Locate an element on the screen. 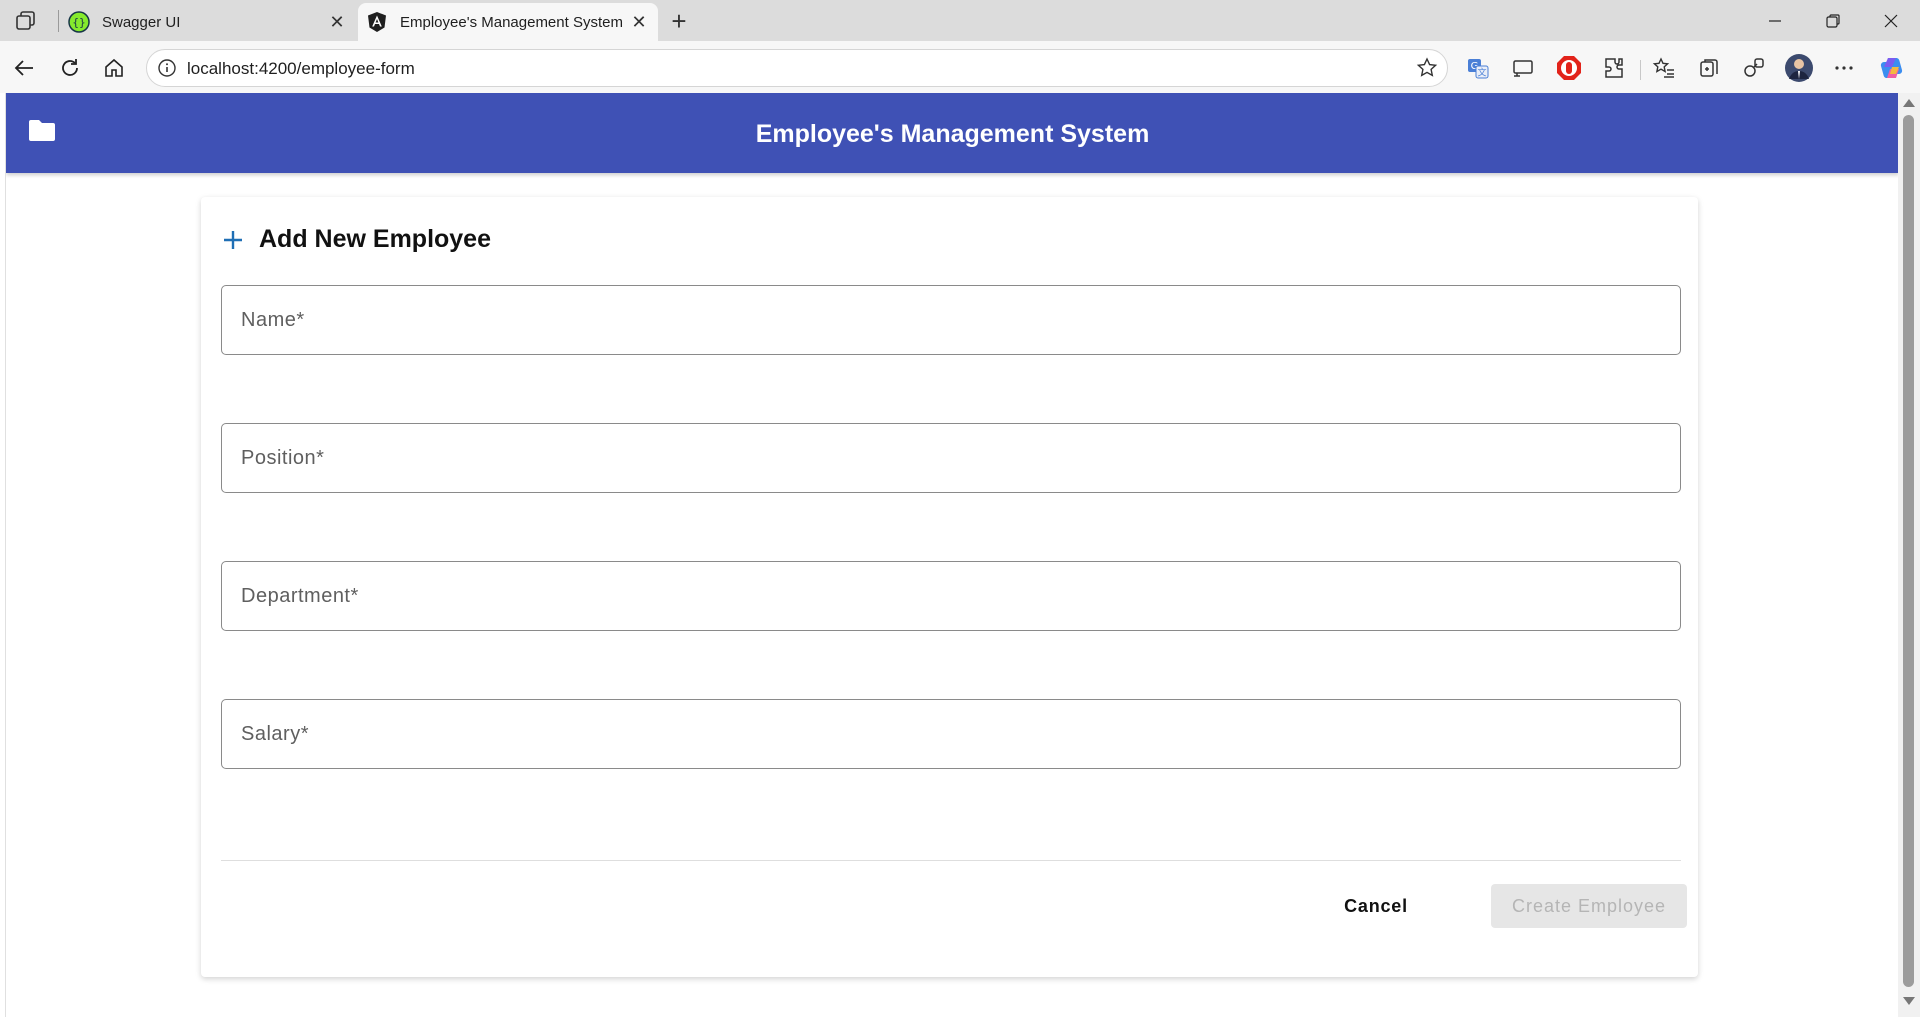  performance-icon is located at coordinates (1754, 68).